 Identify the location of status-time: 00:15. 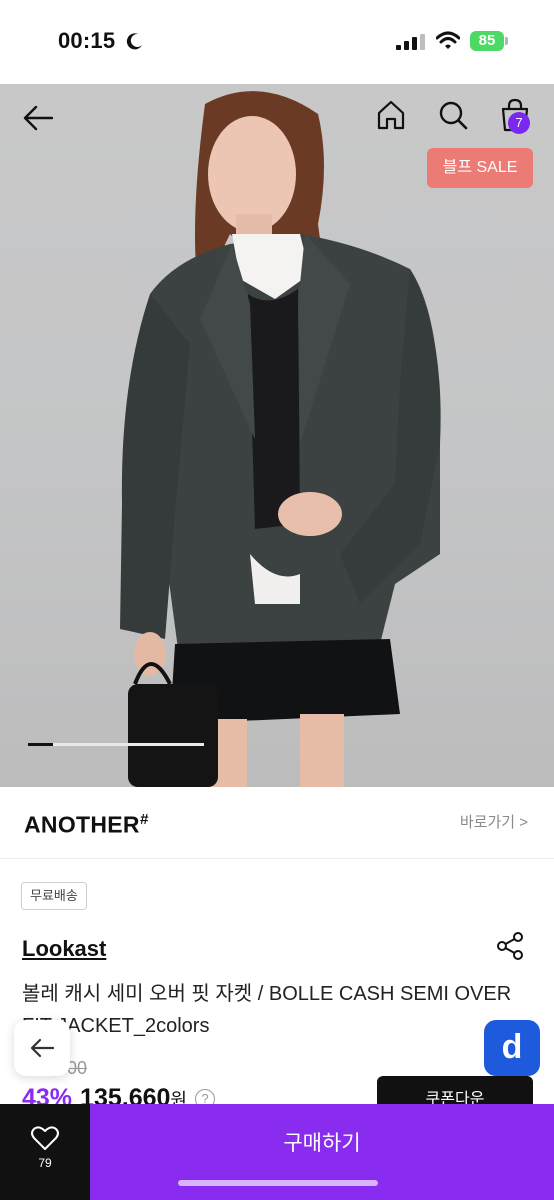
(87, 40).